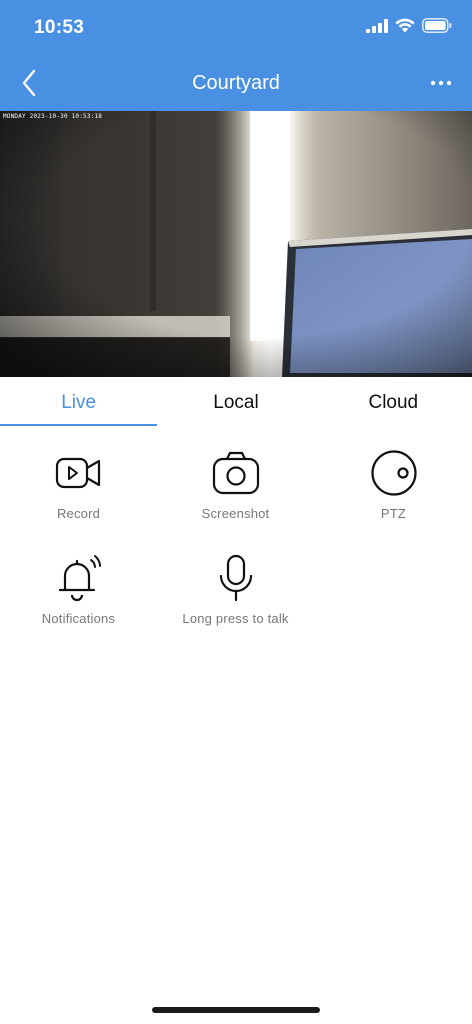  What do you see at coordinates (236, 83) in the screenshot?
I see `page-title: Courtyard` at bounding box center [236, 83].